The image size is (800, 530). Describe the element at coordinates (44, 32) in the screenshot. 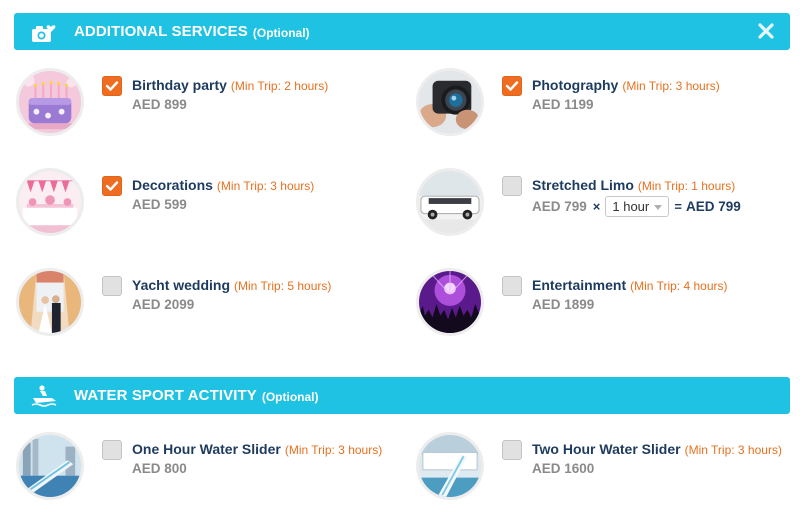

I see `camera-heart-icon` at that location.